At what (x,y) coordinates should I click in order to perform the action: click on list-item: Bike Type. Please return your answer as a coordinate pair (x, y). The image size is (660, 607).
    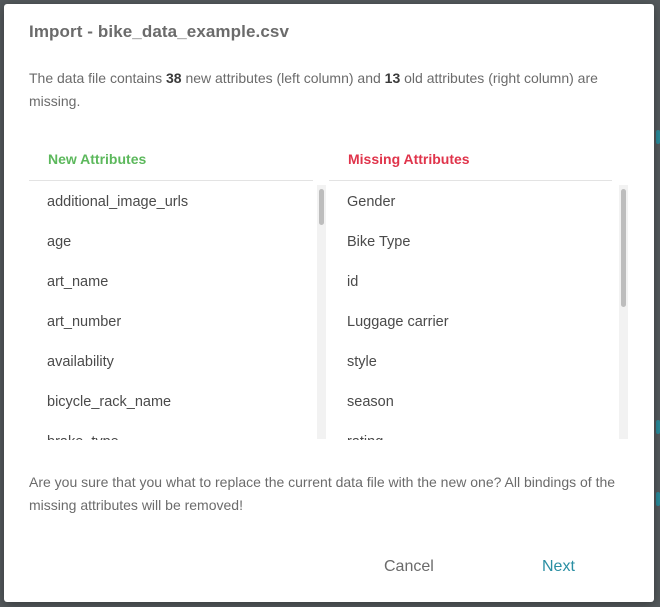
    Looking at the image, I should click on (379, 242).